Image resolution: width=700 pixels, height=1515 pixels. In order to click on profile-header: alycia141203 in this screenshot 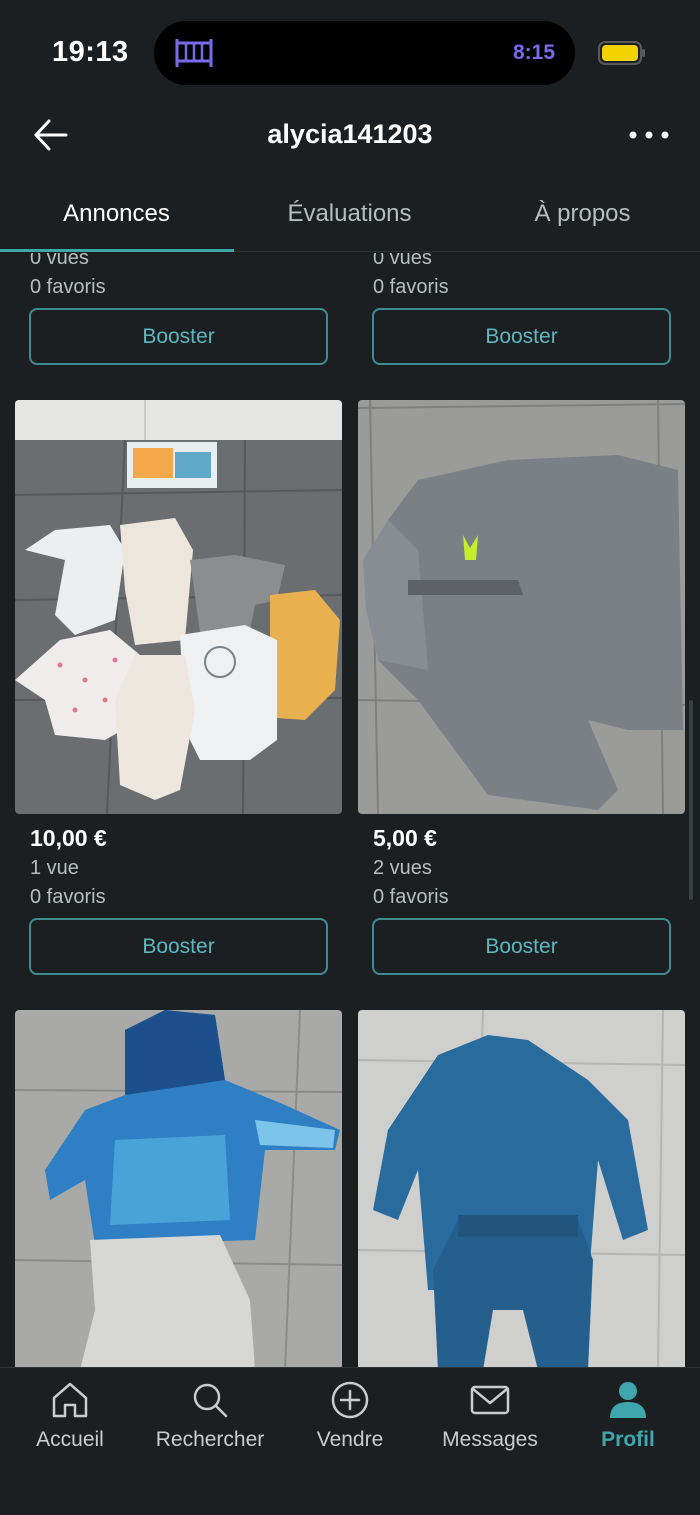, I will do `click(350, 135)`.